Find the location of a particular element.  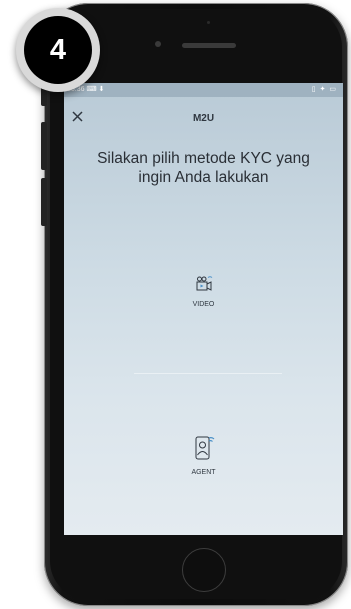

prompt-line-2: ingin Anda lakukan is located at coordinates (203, 177).